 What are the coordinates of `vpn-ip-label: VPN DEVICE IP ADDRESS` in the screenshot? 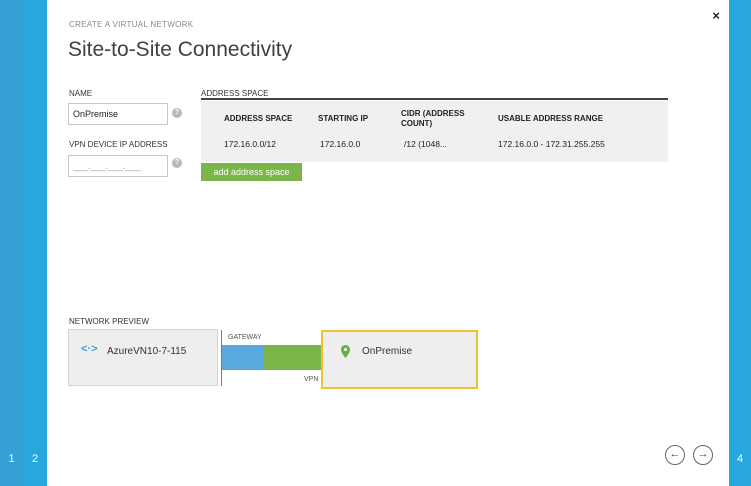 It's located at (118, 144).